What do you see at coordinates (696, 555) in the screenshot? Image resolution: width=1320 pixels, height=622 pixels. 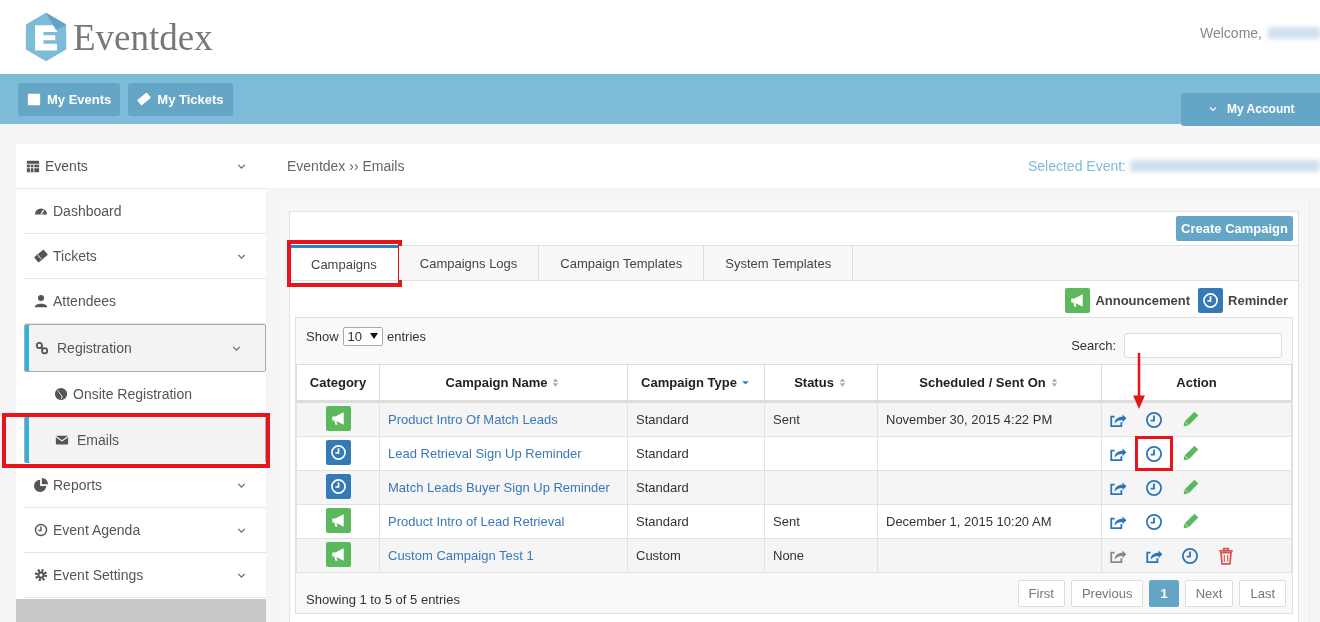 I see `table-cell: Custom` at bounding box center [696, 555].